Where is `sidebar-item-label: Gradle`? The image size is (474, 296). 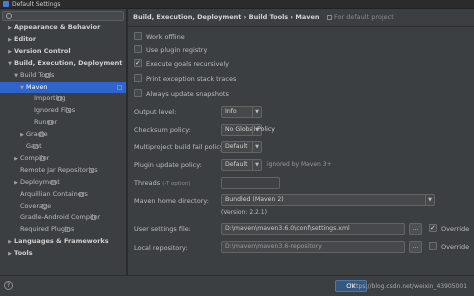
sidebar-item-label: Gradle is located at coordinates (37, 134).